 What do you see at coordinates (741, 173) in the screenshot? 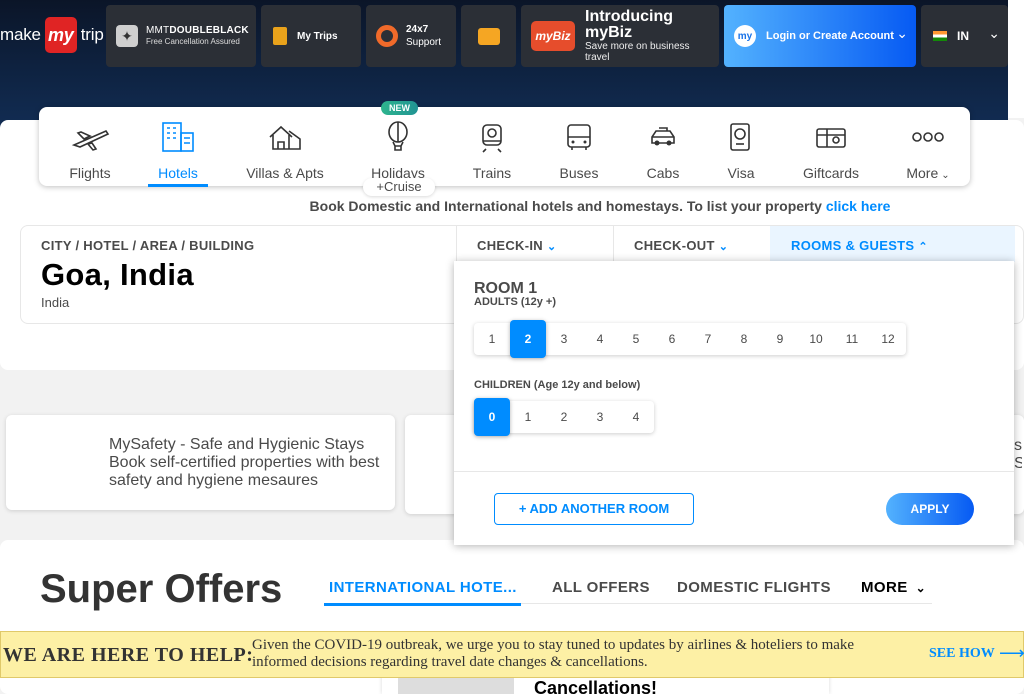
I see `nav-label: Visa` at bounding box center [741, 173].